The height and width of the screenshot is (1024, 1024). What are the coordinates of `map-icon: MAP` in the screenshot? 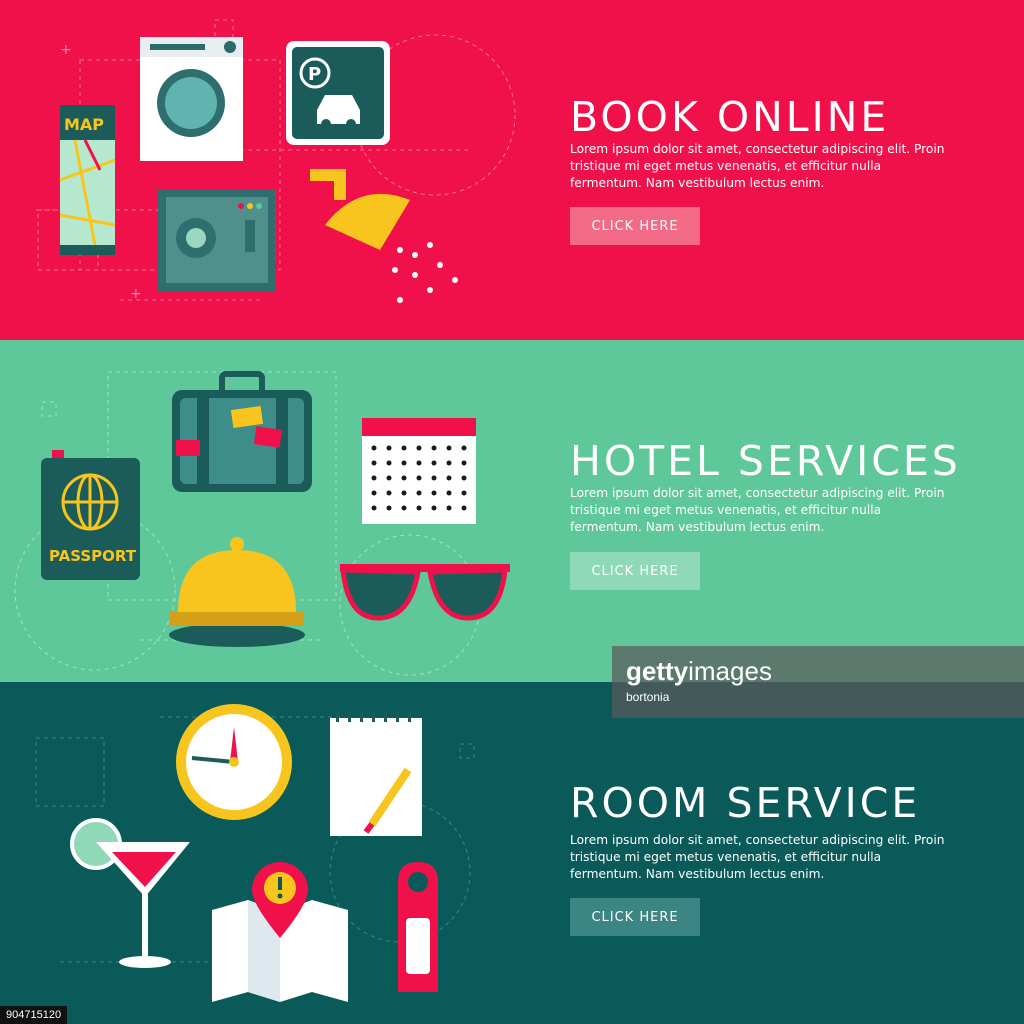 It's located at (87, 180).